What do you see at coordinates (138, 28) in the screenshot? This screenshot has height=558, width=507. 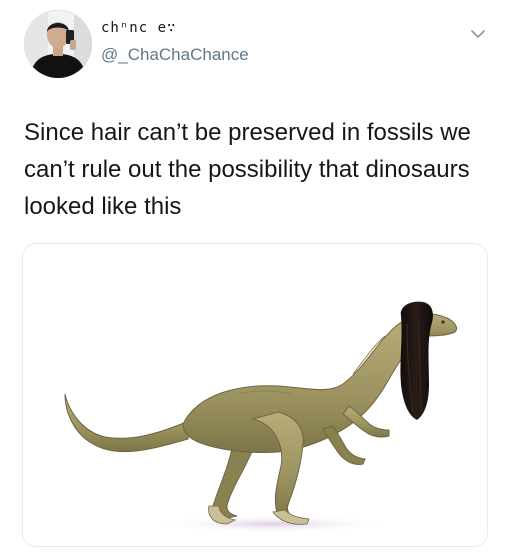 I see `display-name: chⁿnc e∵` at bounding box center [138, 28].